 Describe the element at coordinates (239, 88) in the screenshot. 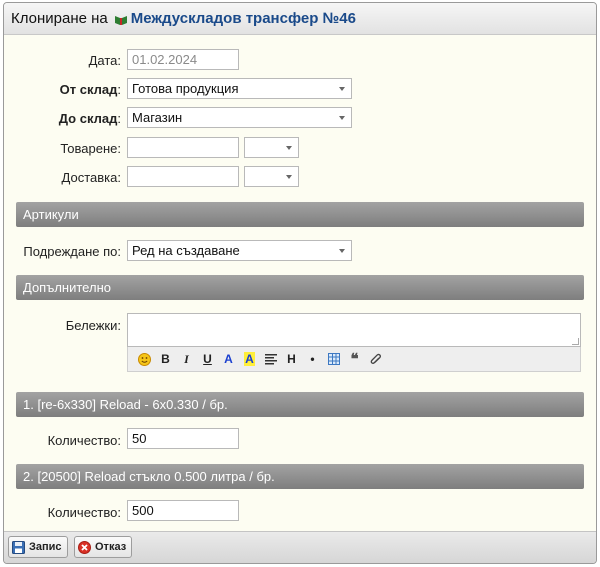

I see `from-store-select: Готова продукция` at that location.